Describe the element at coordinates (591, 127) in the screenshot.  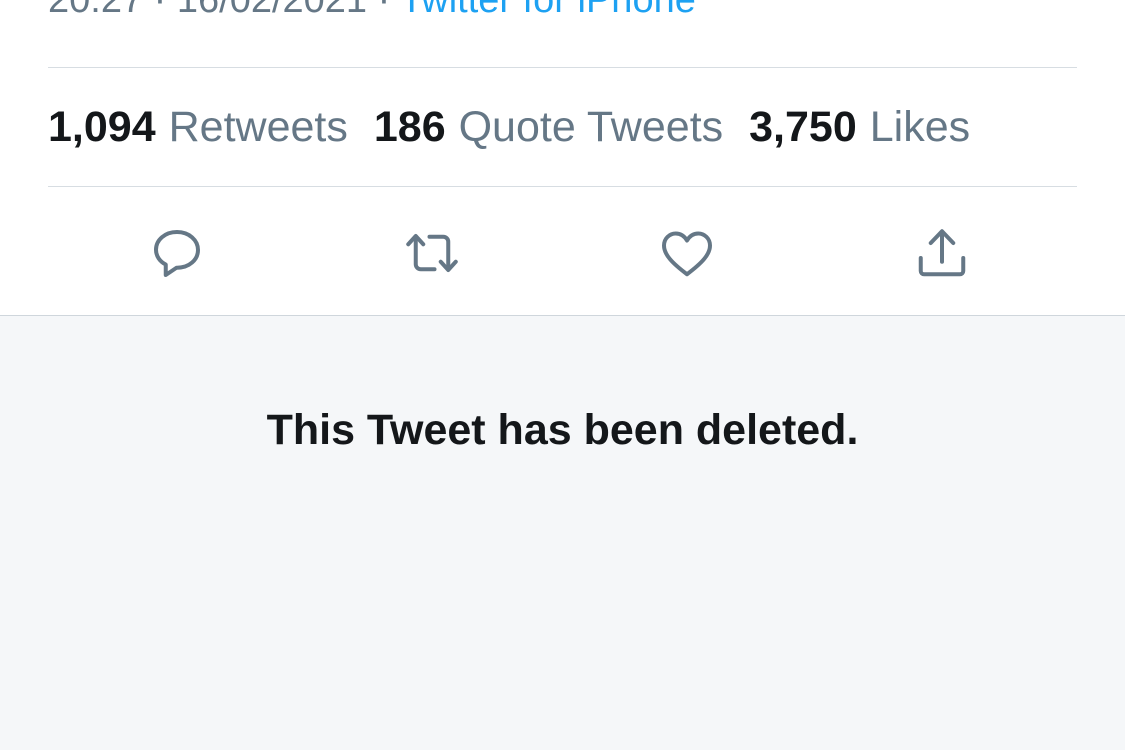
I see `quote-tweets-label: Quote Tweets` at that location.